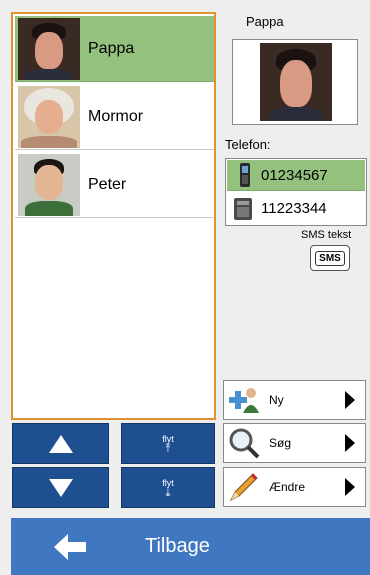 The height and width of the screenshot is (575, 370). I want to click on pencil-icon, so click(243, 487).